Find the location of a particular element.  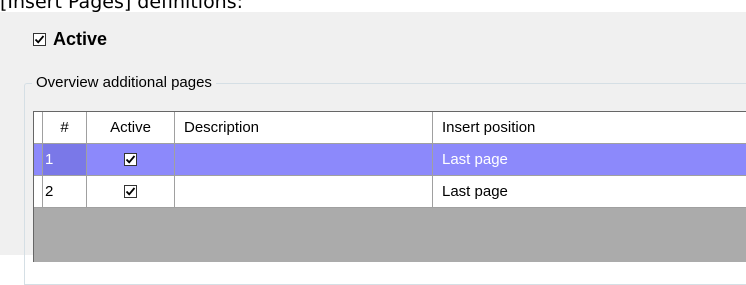

column-header-active: Active is located at coordinates (131, 128).